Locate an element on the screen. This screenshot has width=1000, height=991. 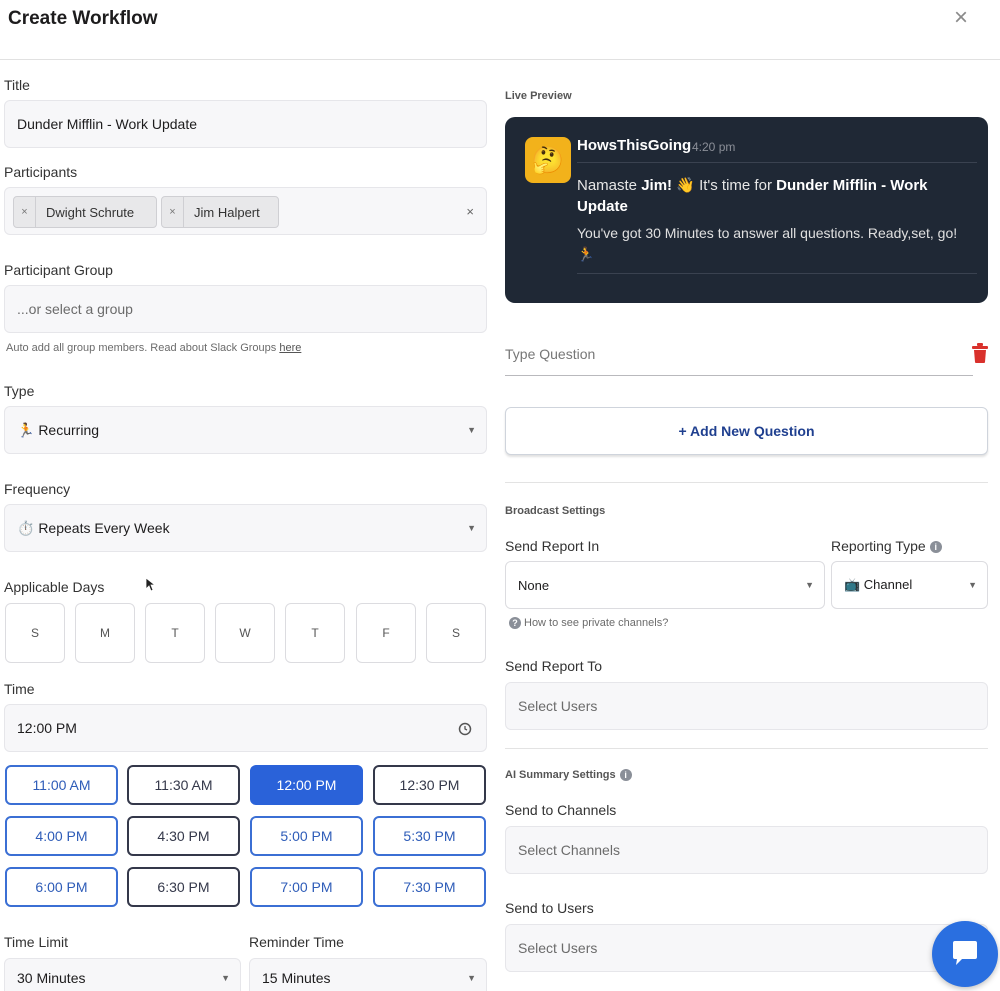
time-slot-button: 7:30 PM is located at coordinates (429, 887).